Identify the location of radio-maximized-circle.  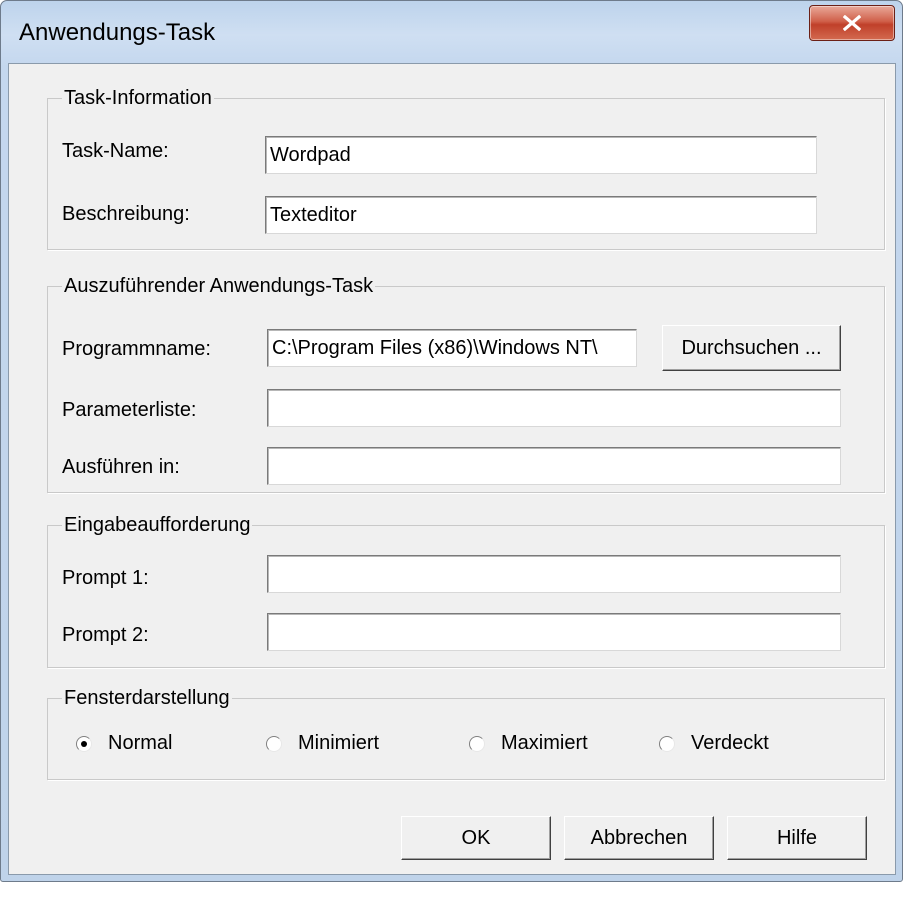
(477, 743).